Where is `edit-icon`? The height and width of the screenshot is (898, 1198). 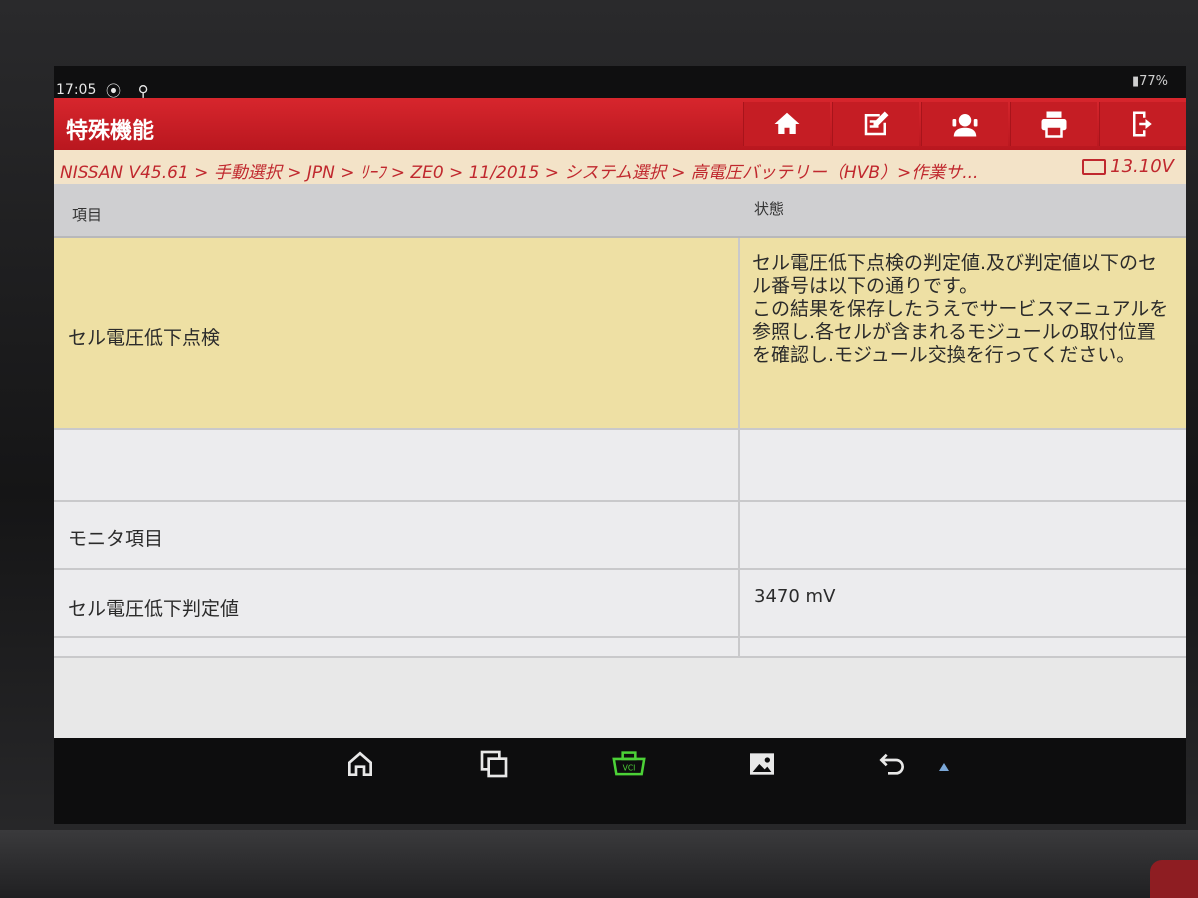
edit-icon is located at coordinates (876, 123).